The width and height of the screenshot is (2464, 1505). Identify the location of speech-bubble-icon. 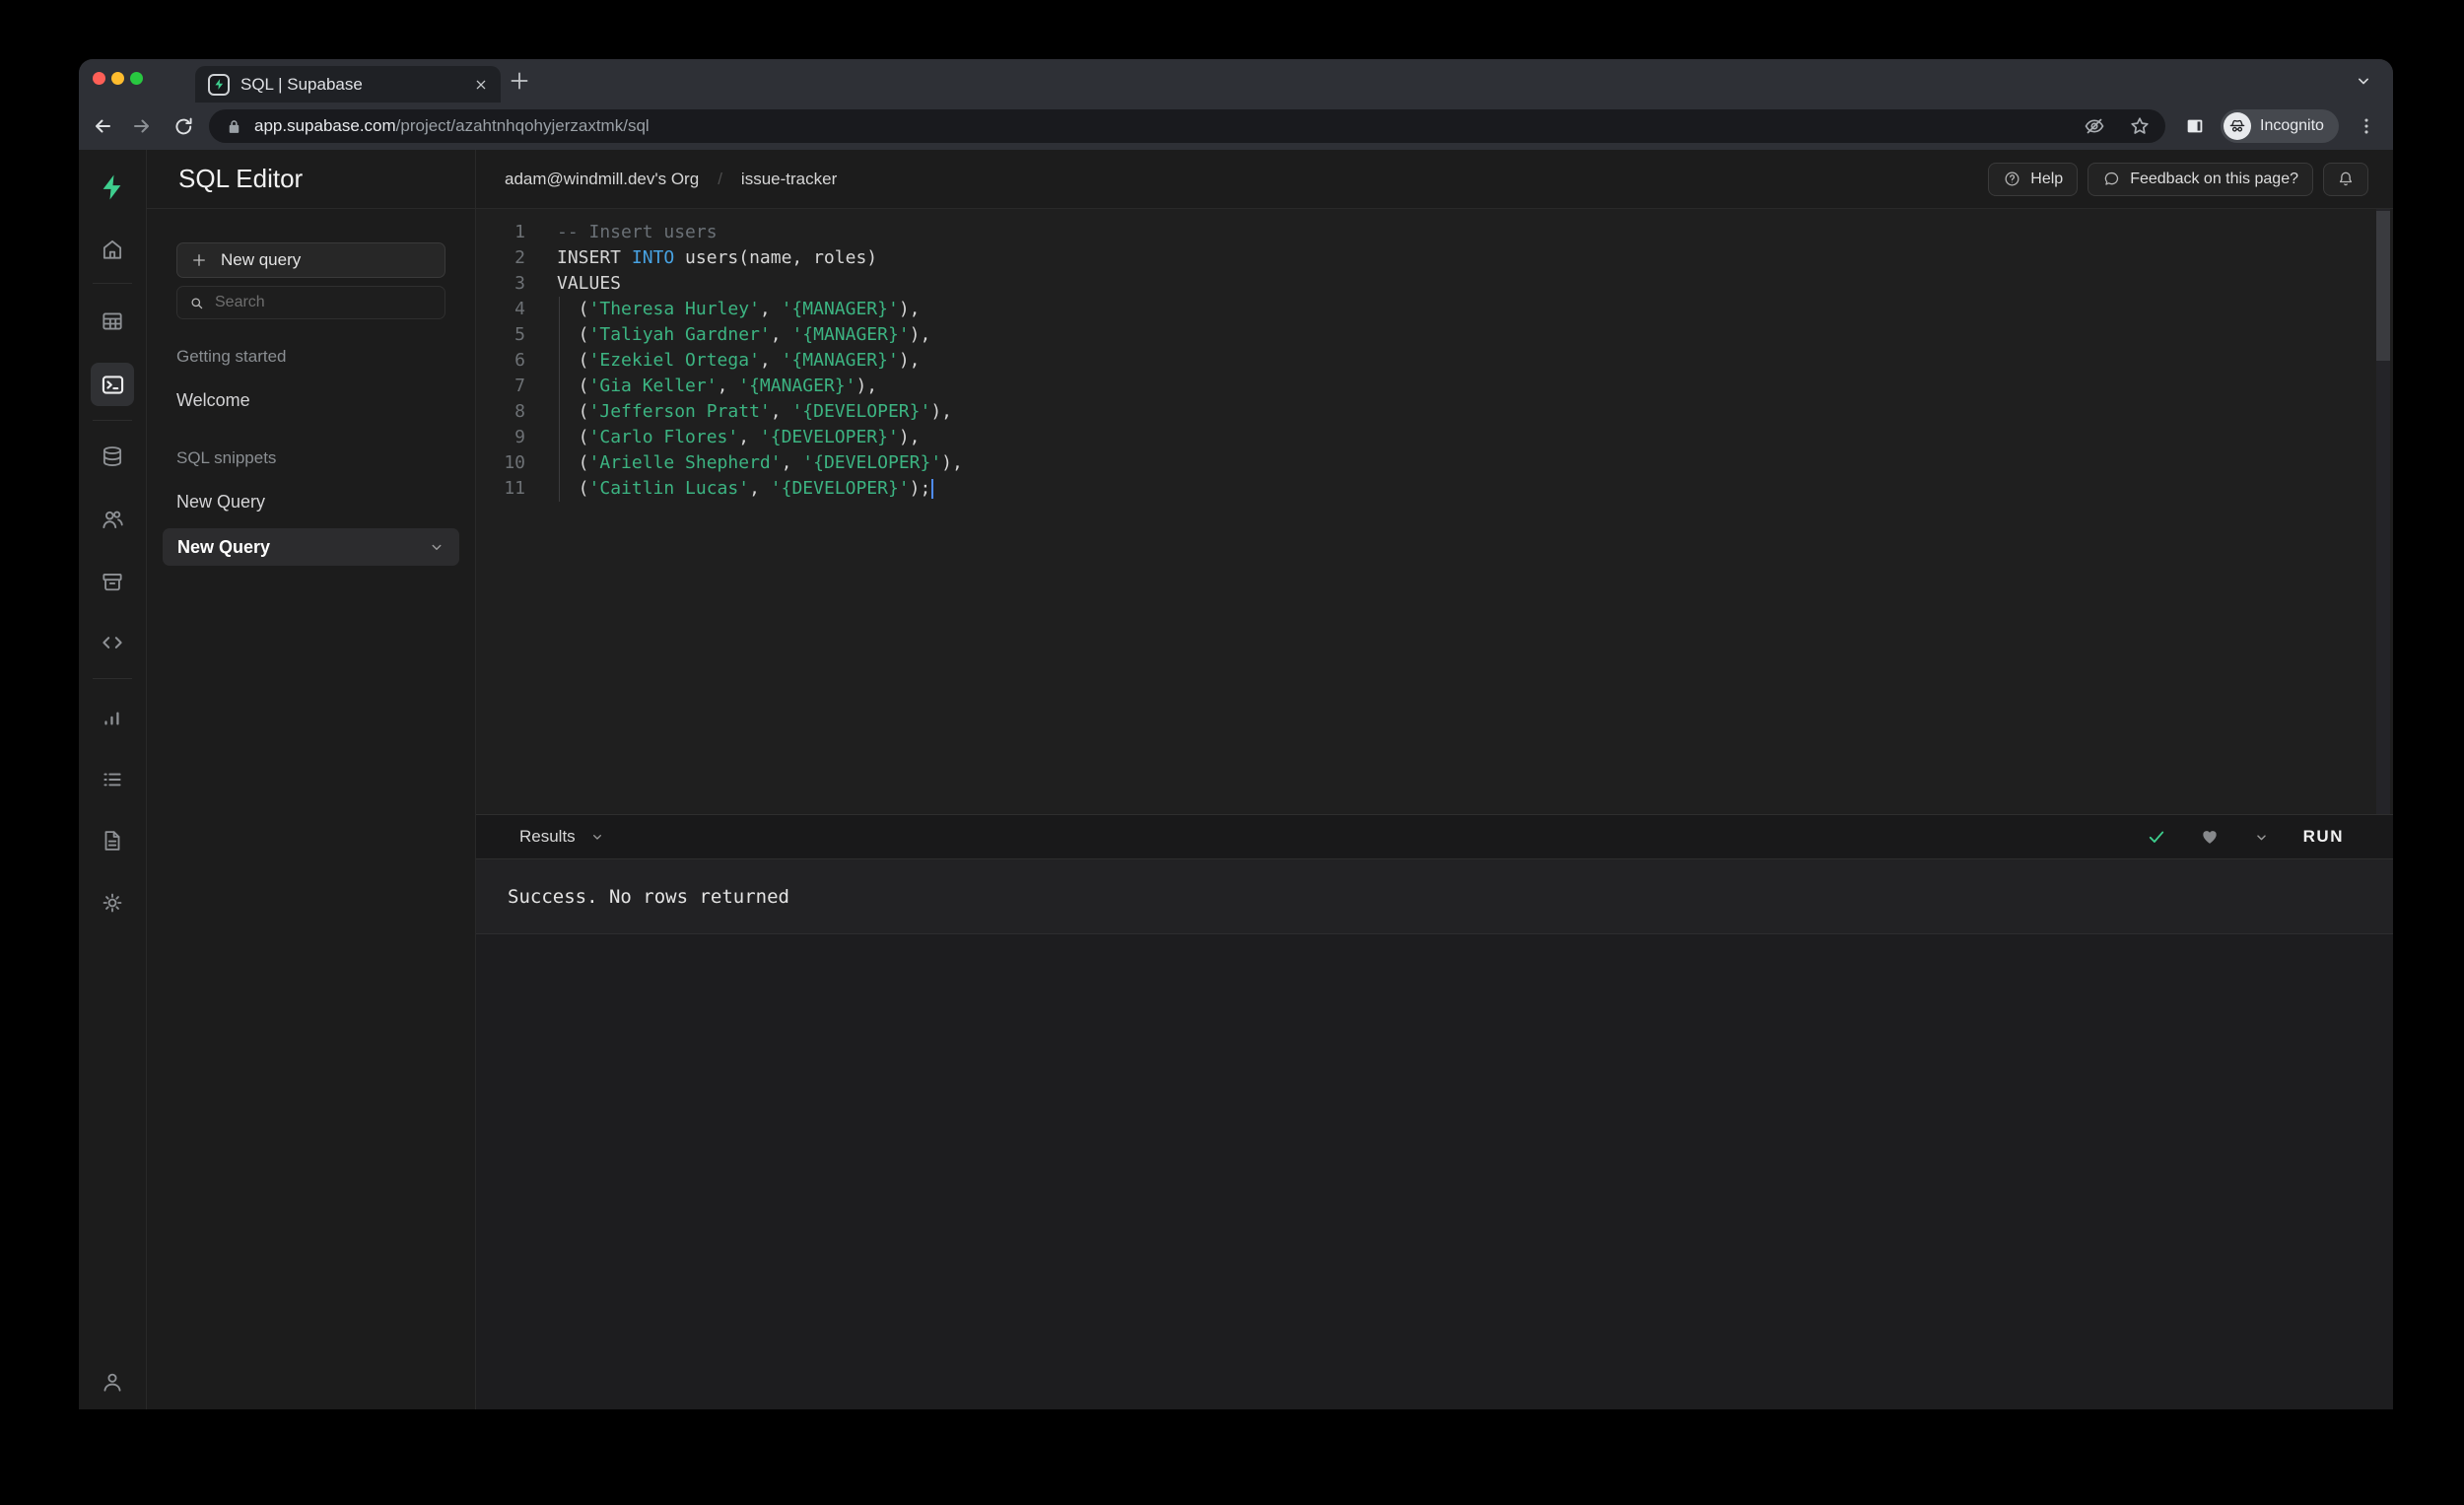
(2111, 179).